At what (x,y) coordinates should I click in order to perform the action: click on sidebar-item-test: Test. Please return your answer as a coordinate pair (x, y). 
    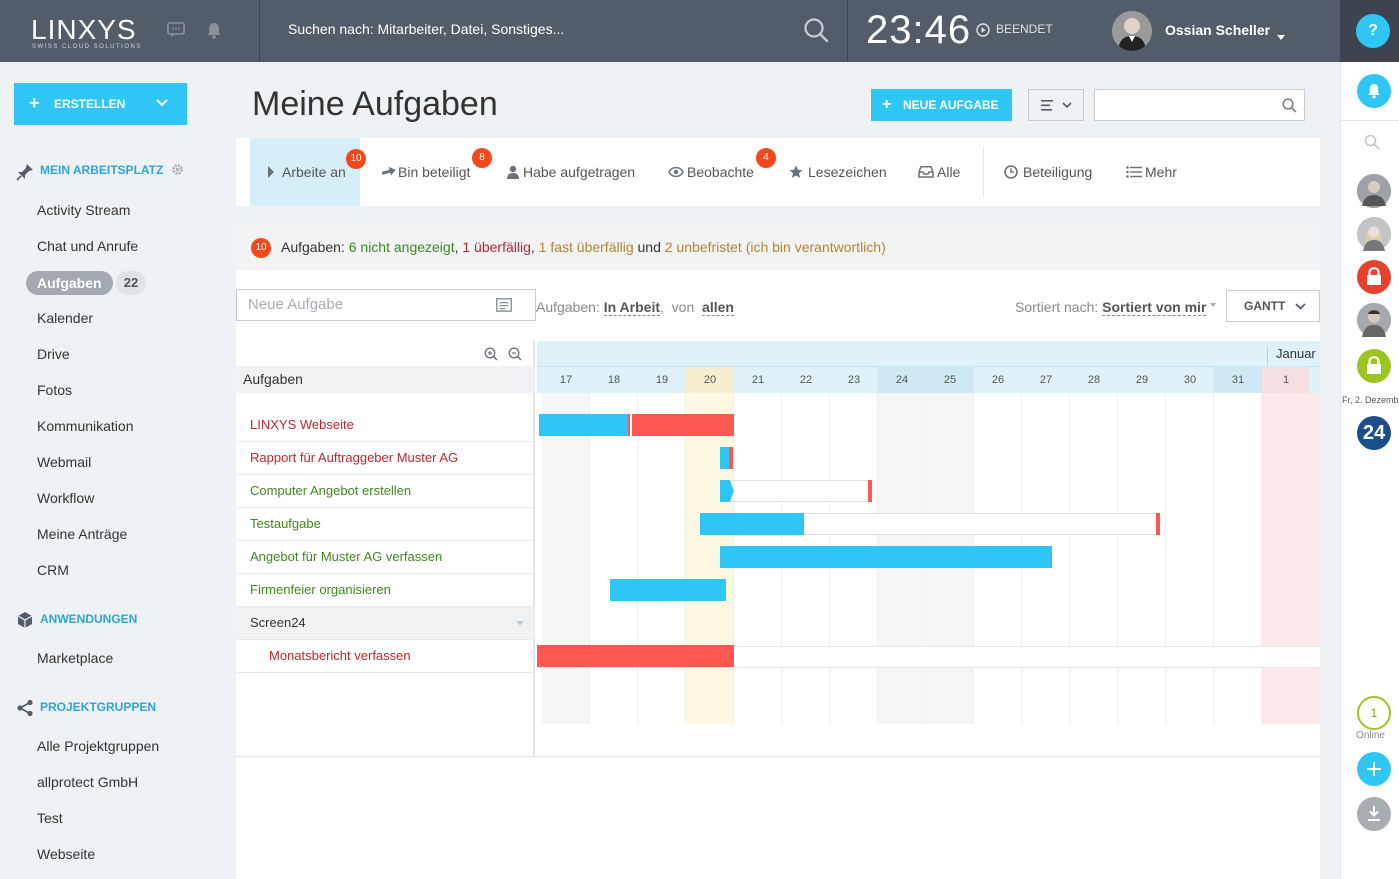
    Looking at the image, I should click on (50, 818).